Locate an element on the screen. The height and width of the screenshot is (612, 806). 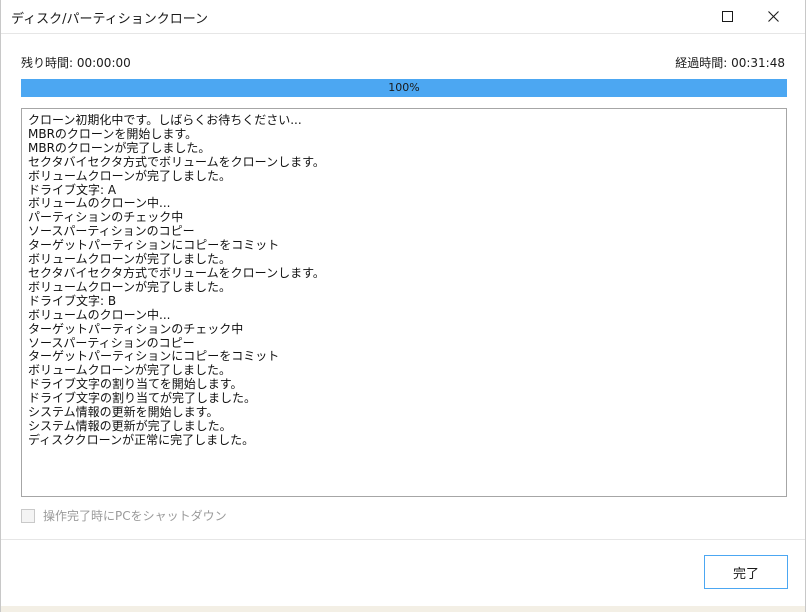
log-line: MBRのクローンが完了しました。 is located at coordinates (119, 147).